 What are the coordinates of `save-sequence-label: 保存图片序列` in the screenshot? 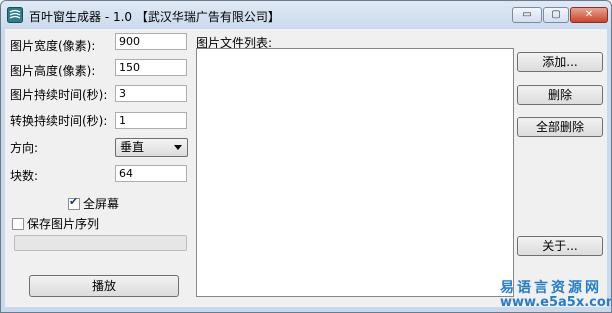 It's located at (63, 224).